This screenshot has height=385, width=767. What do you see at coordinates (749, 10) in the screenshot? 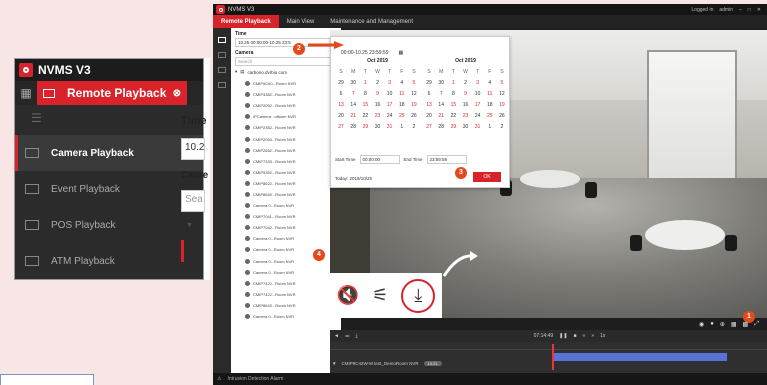
I see `maximize-icon: □` at bounding box center [749, 10].